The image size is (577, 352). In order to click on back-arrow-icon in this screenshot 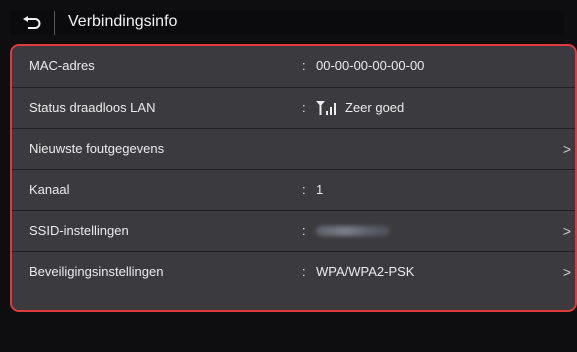, I will do `click(32, 22)`.